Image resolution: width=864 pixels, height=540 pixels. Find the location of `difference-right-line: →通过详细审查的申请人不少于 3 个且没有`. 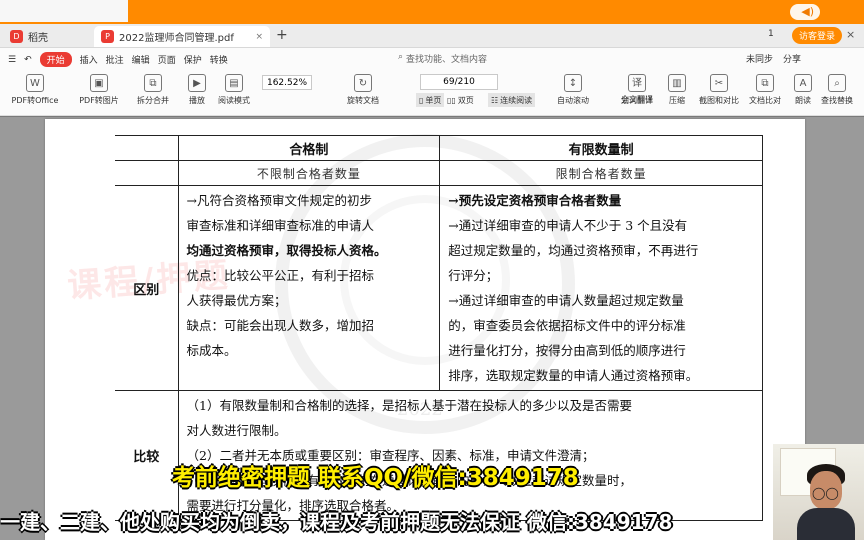

difference-right-line: →通过详细审查的申请人不少于 3 个且没有 is located at coordinates (568, 225).